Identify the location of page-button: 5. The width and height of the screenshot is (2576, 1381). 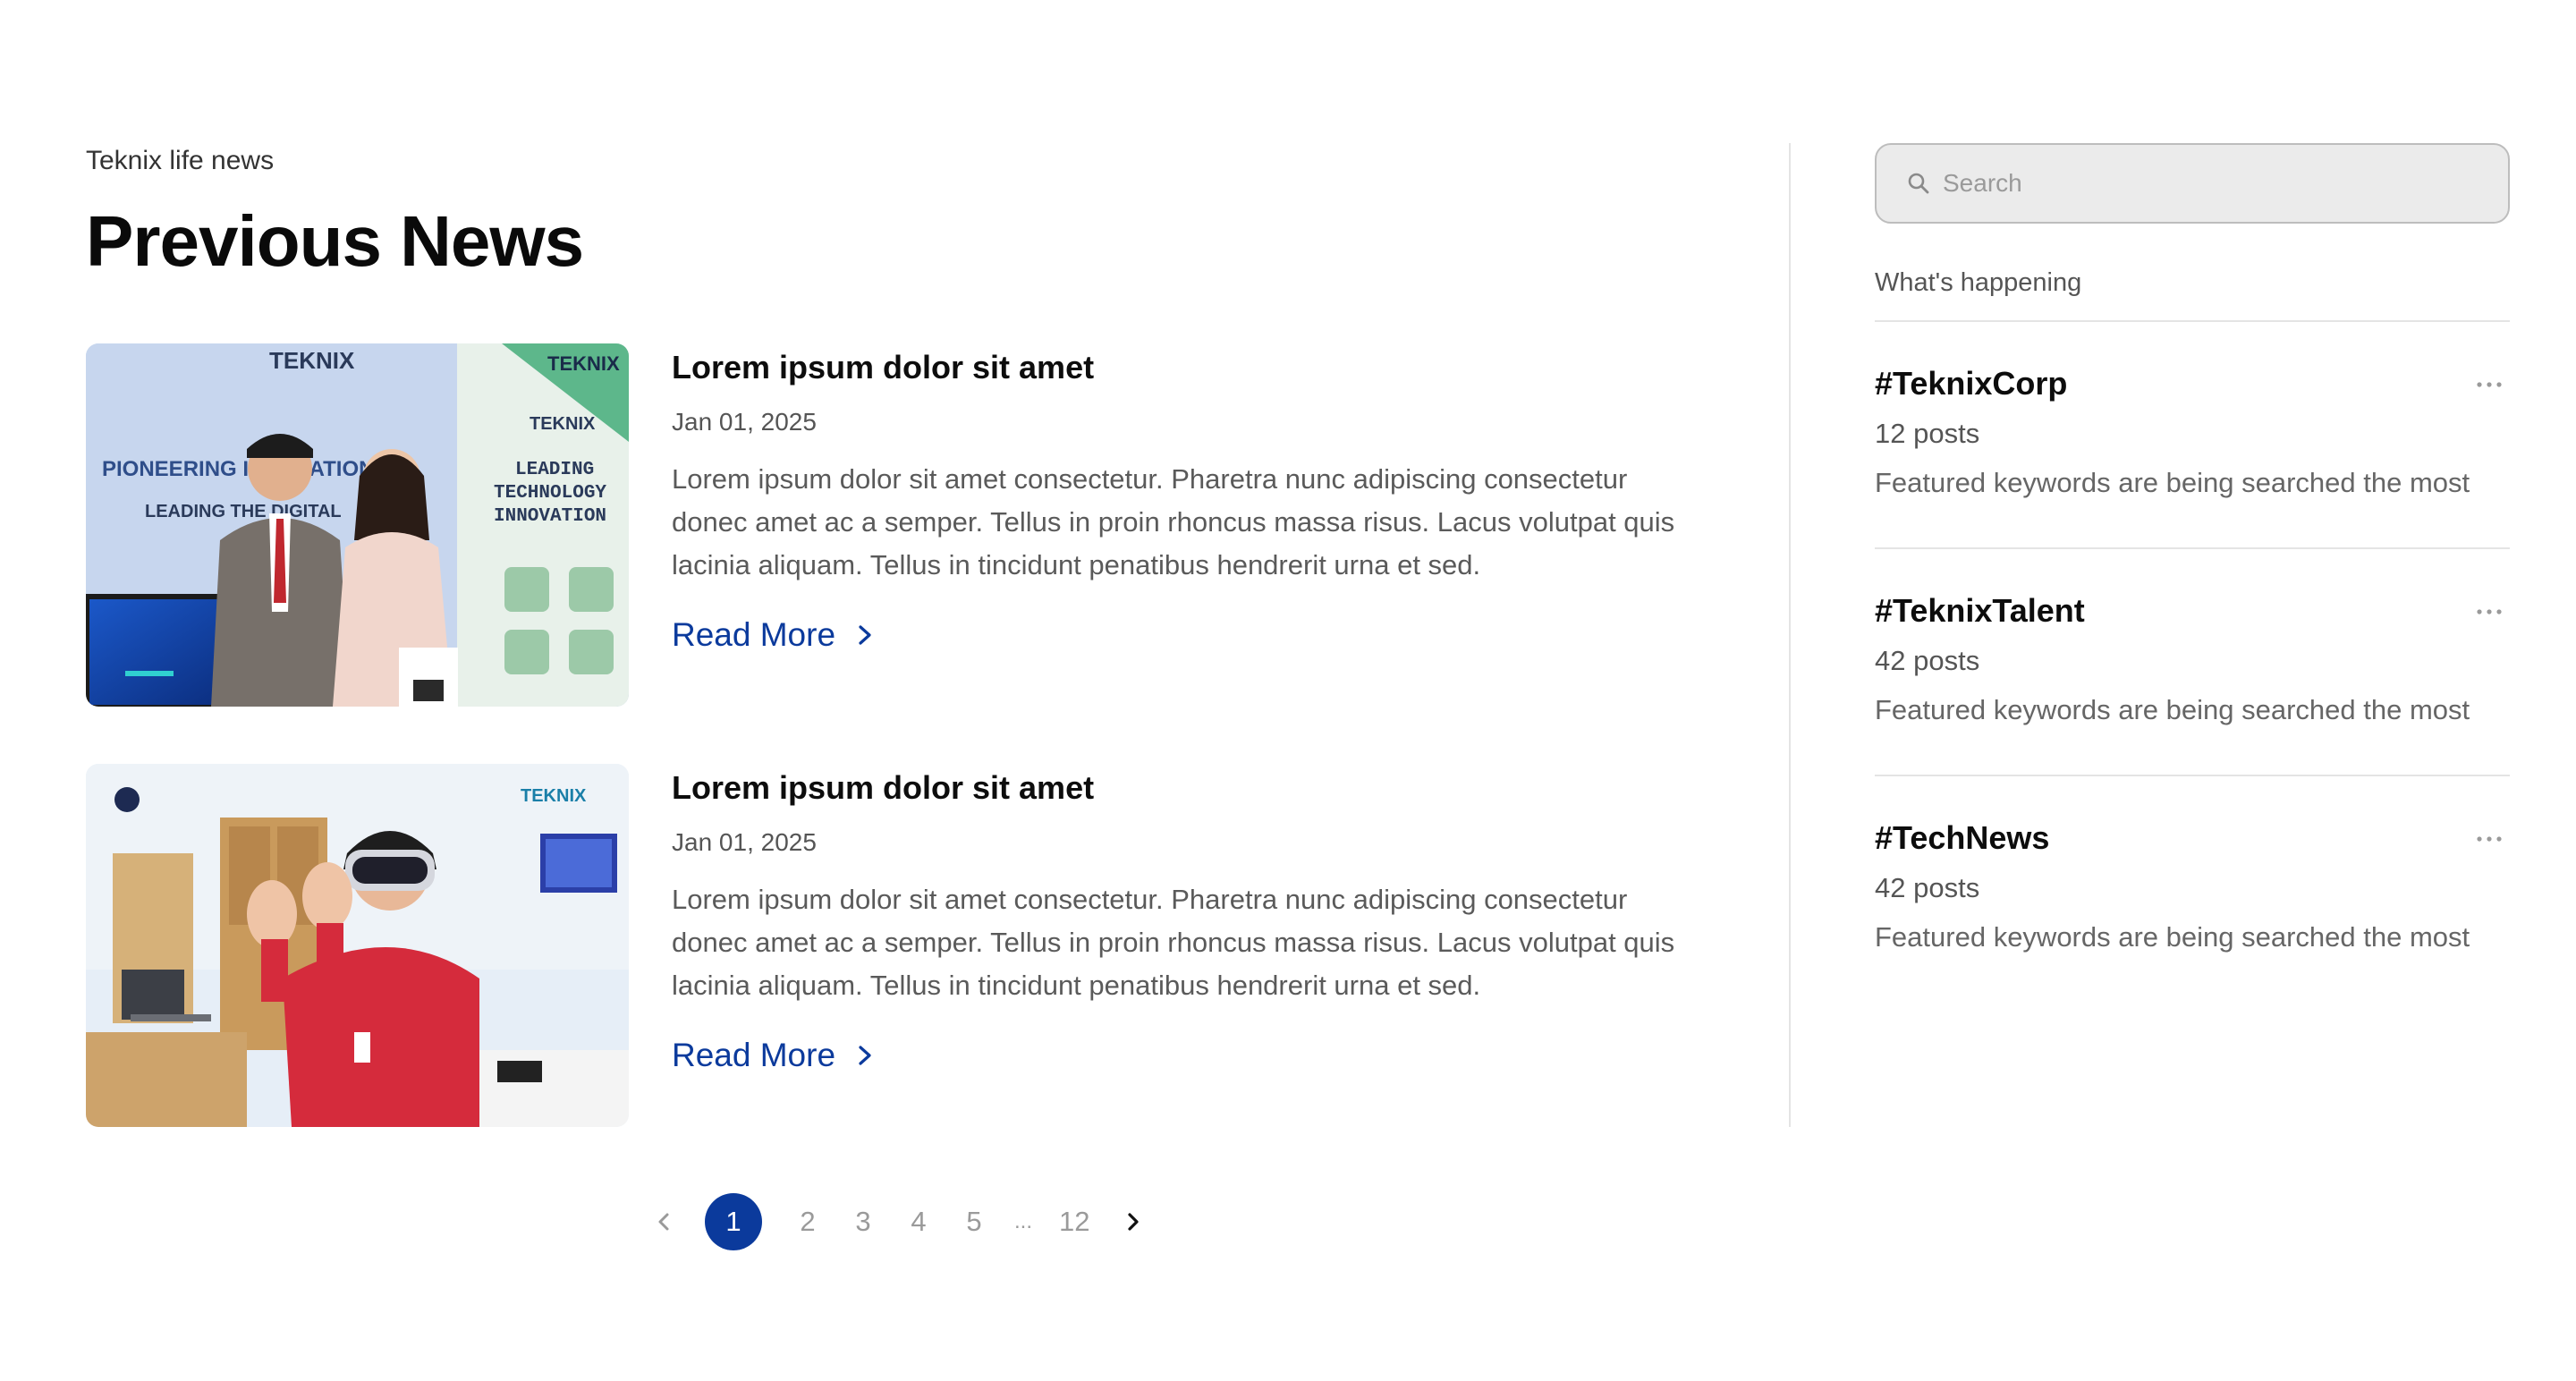
(974, 1222).